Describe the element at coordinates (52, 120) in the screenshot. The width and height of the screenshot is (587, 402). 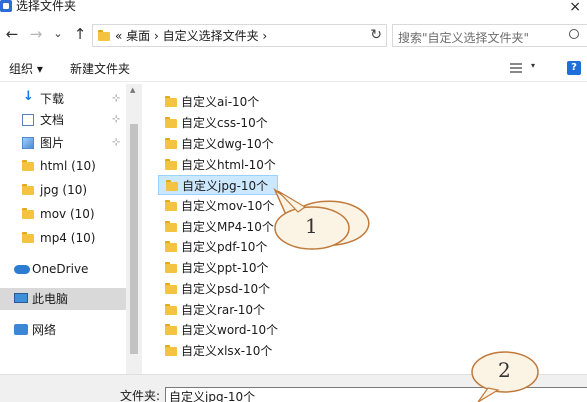
I see `sidebar-item-label: 文档` at that location.